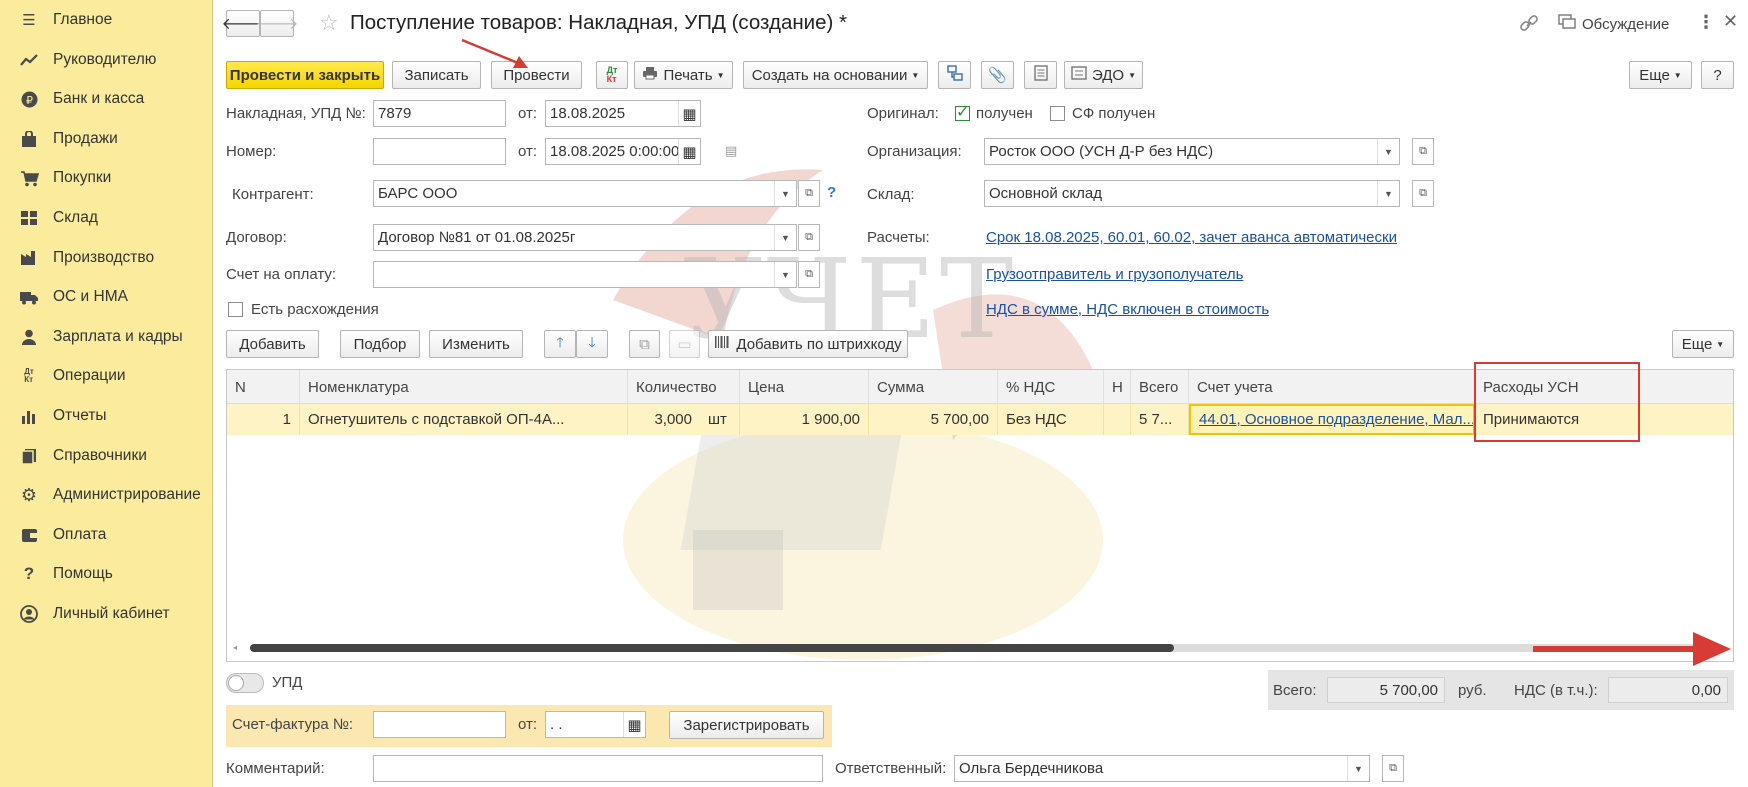 The width and height of the screenshot is (1748, 787). What do you see at coordinates (106, 535) in the screenshot?
I see `sidebar-item-payment: Оплата` at bounding box center [106, 535].